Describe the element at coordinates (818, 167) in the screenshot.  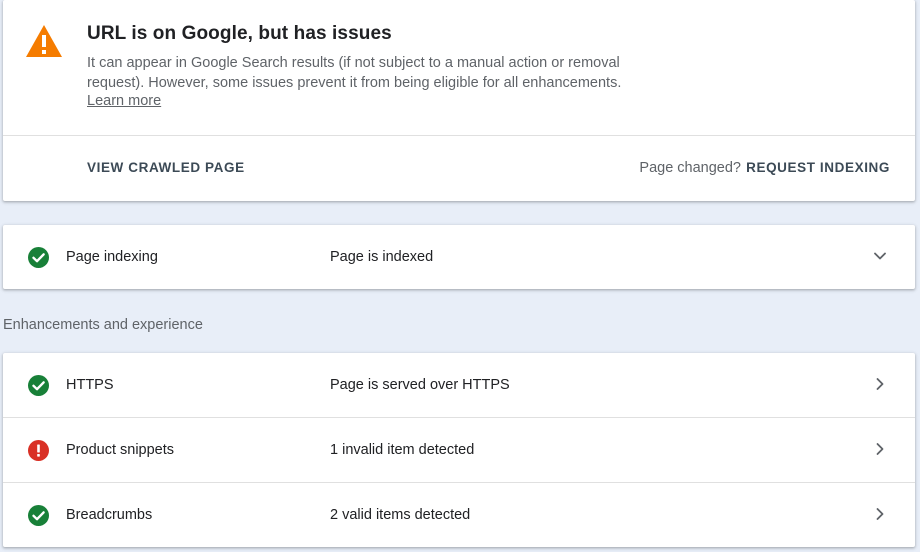
I see `request-indexing-button: REQUEST INDEXING` at that location.